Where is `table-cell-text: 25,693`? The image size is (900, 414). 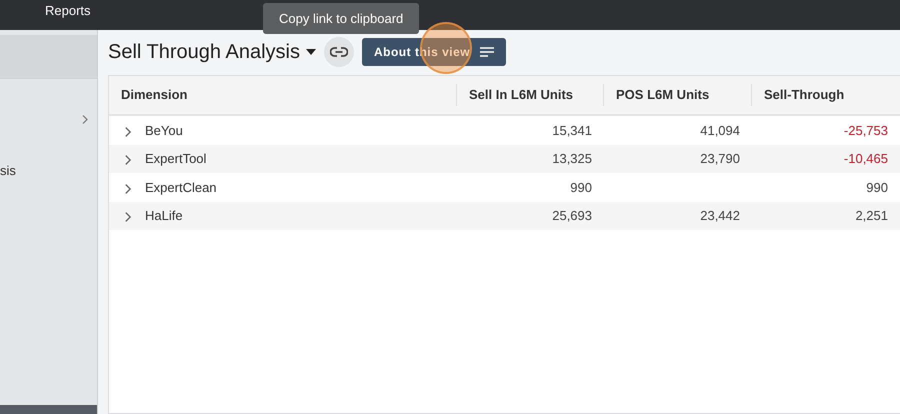 table-cell-text: 25,693 is located at coordinates (572, 216).